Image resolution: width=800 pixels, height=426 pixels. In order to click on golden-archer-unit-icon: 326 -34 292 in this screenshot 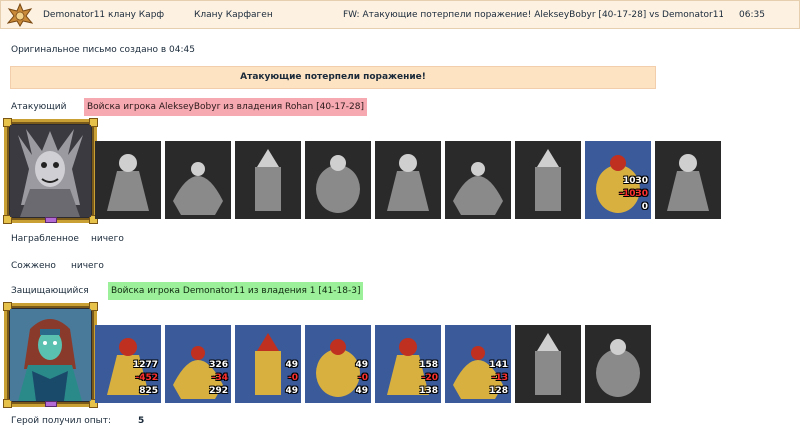, I will do `click(198, 364)`.